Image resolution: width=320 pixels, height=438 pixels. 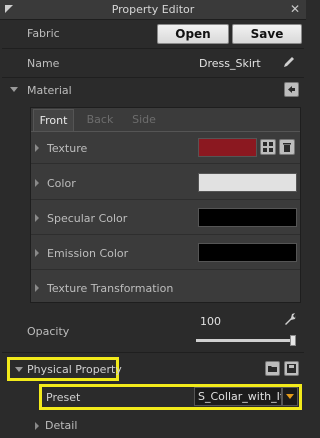 What do you see at coordinates (247, 252) in the screenshot?
I see `emission-color-swatch` at bounding box center [247, 252].